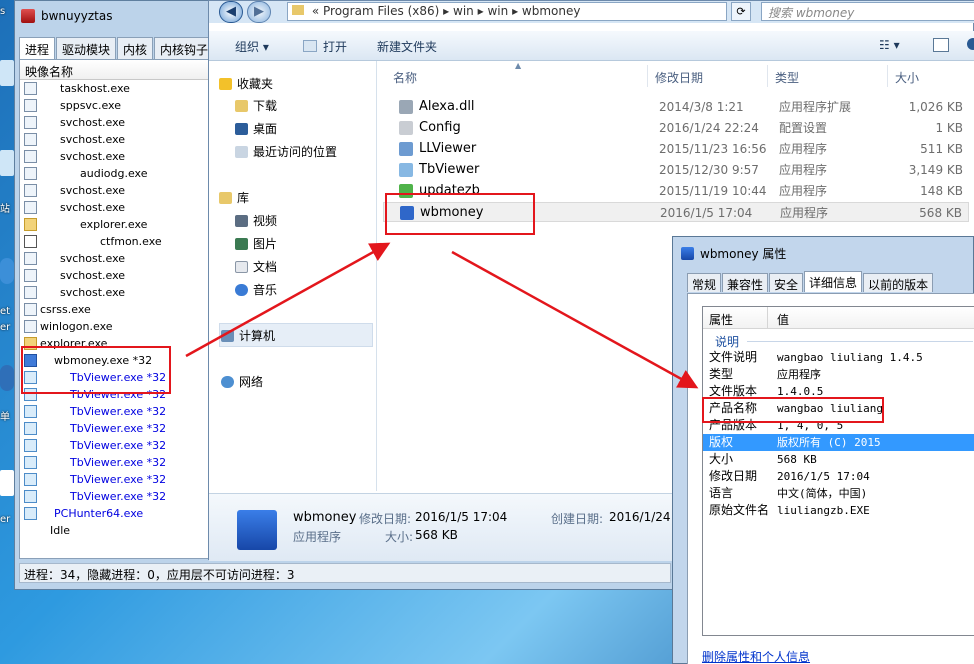 The image size is (974, 664). Describe the element at coordinates (575, 319) in the screenshot. I see `arrow-file-to-properties` at that location.